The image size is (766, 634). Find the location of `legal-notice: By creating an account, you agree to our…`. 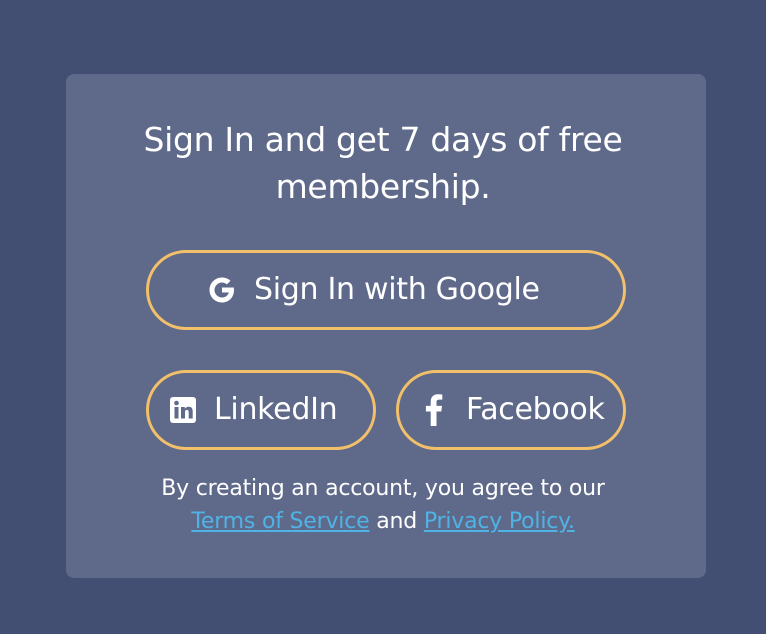

legal-notice: By creating an account, you agree to our… is located at coordinates (383, 505).